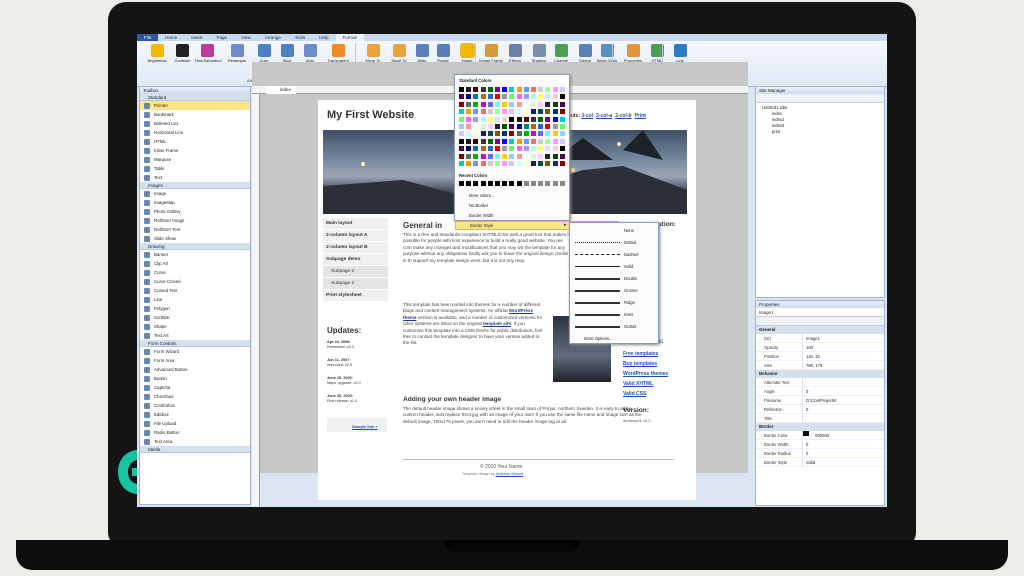  Describe the element at coordinates (195, 238) in the screenshot. I see `toolbox-item-slide-show: Slide Show` at that location.